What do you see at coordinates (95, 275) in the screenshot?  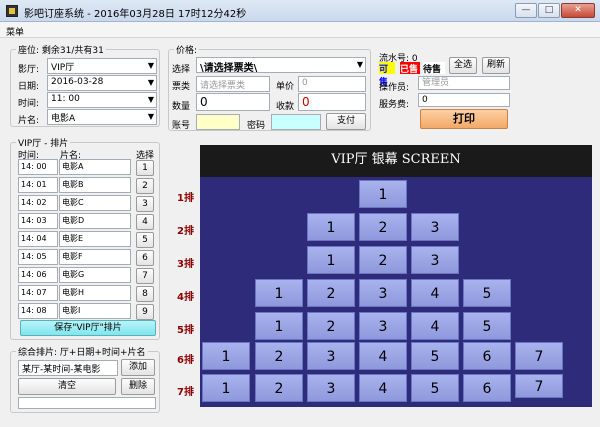 I see `schedule-film-cell: 电影G` at bounding box center [95, 275].